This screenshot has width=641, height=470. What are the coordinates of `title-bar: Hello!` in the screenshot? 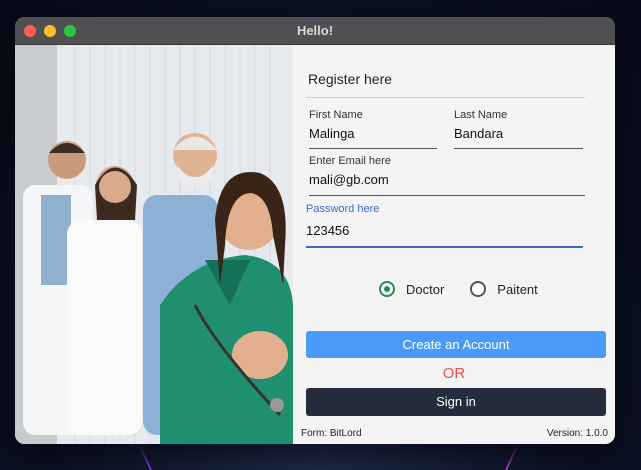 It's located at (315, 31).